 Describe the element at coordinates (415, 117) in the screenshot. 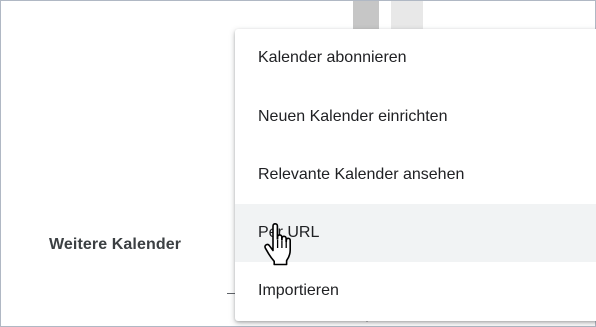

I see `menu-item-create-calendar: Neuen Kalender einrichten` at that location.